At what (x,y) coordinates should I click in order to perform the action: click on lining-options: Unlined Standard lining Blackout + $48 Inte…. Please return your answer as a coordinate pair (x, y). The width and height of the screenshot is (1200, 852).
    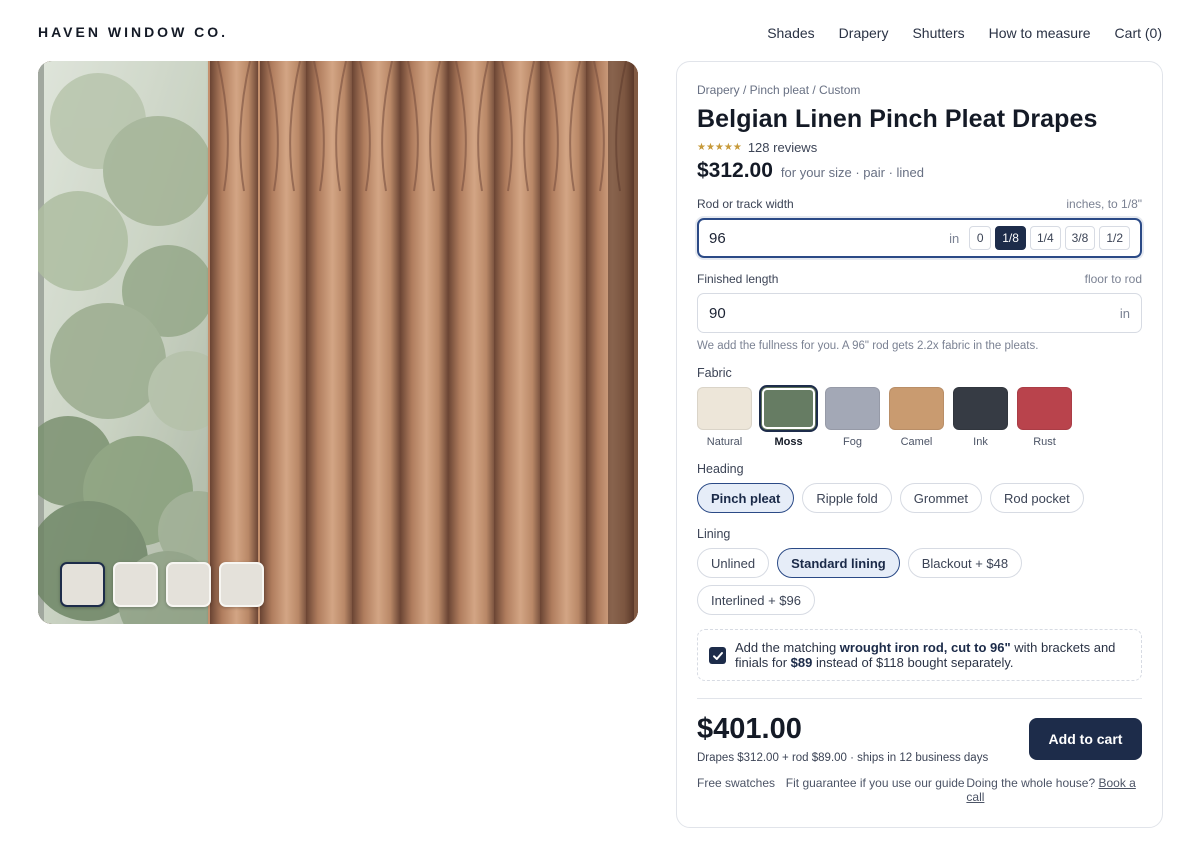
    Looking at the image, I should click on (919, 581).